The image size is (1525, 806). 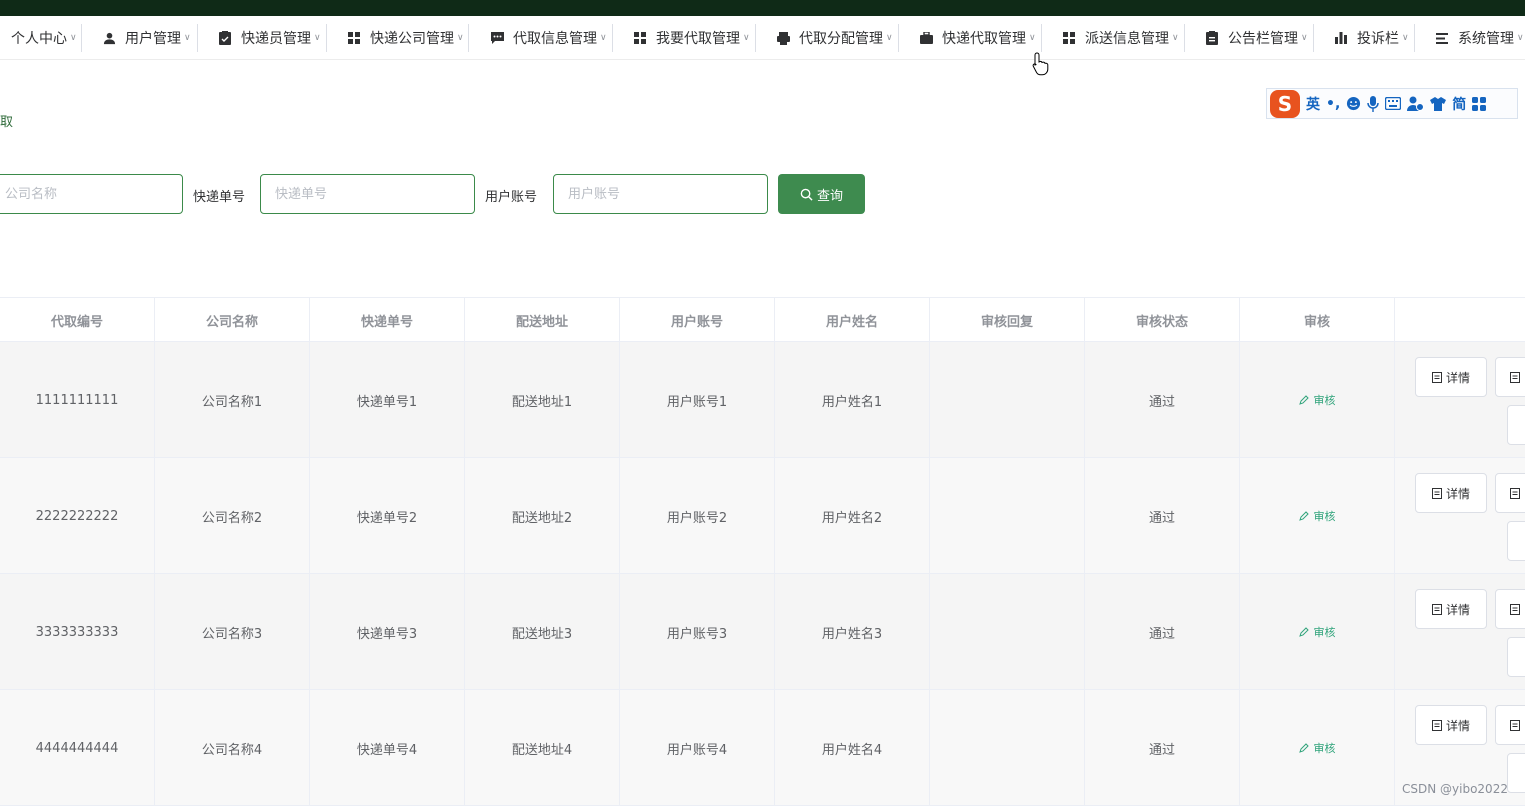 What do you see at coordinates (1317, 320) in the screenshot?
I see `column-header: 审核` at bounding box center [1317, 320].